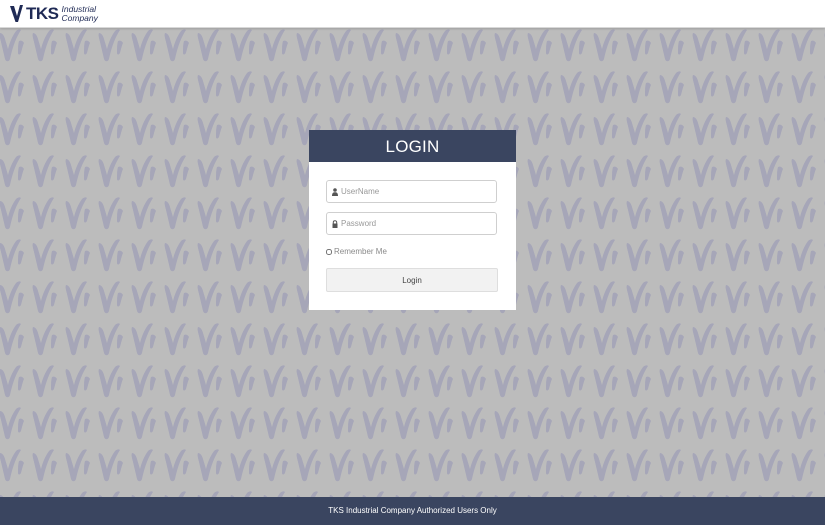 Image resolution: width=825 pixels, height=525 pixels. Describe the element at coordinates (412, 146) in the screenshot. I see `login-title: LOGIN` at that location.